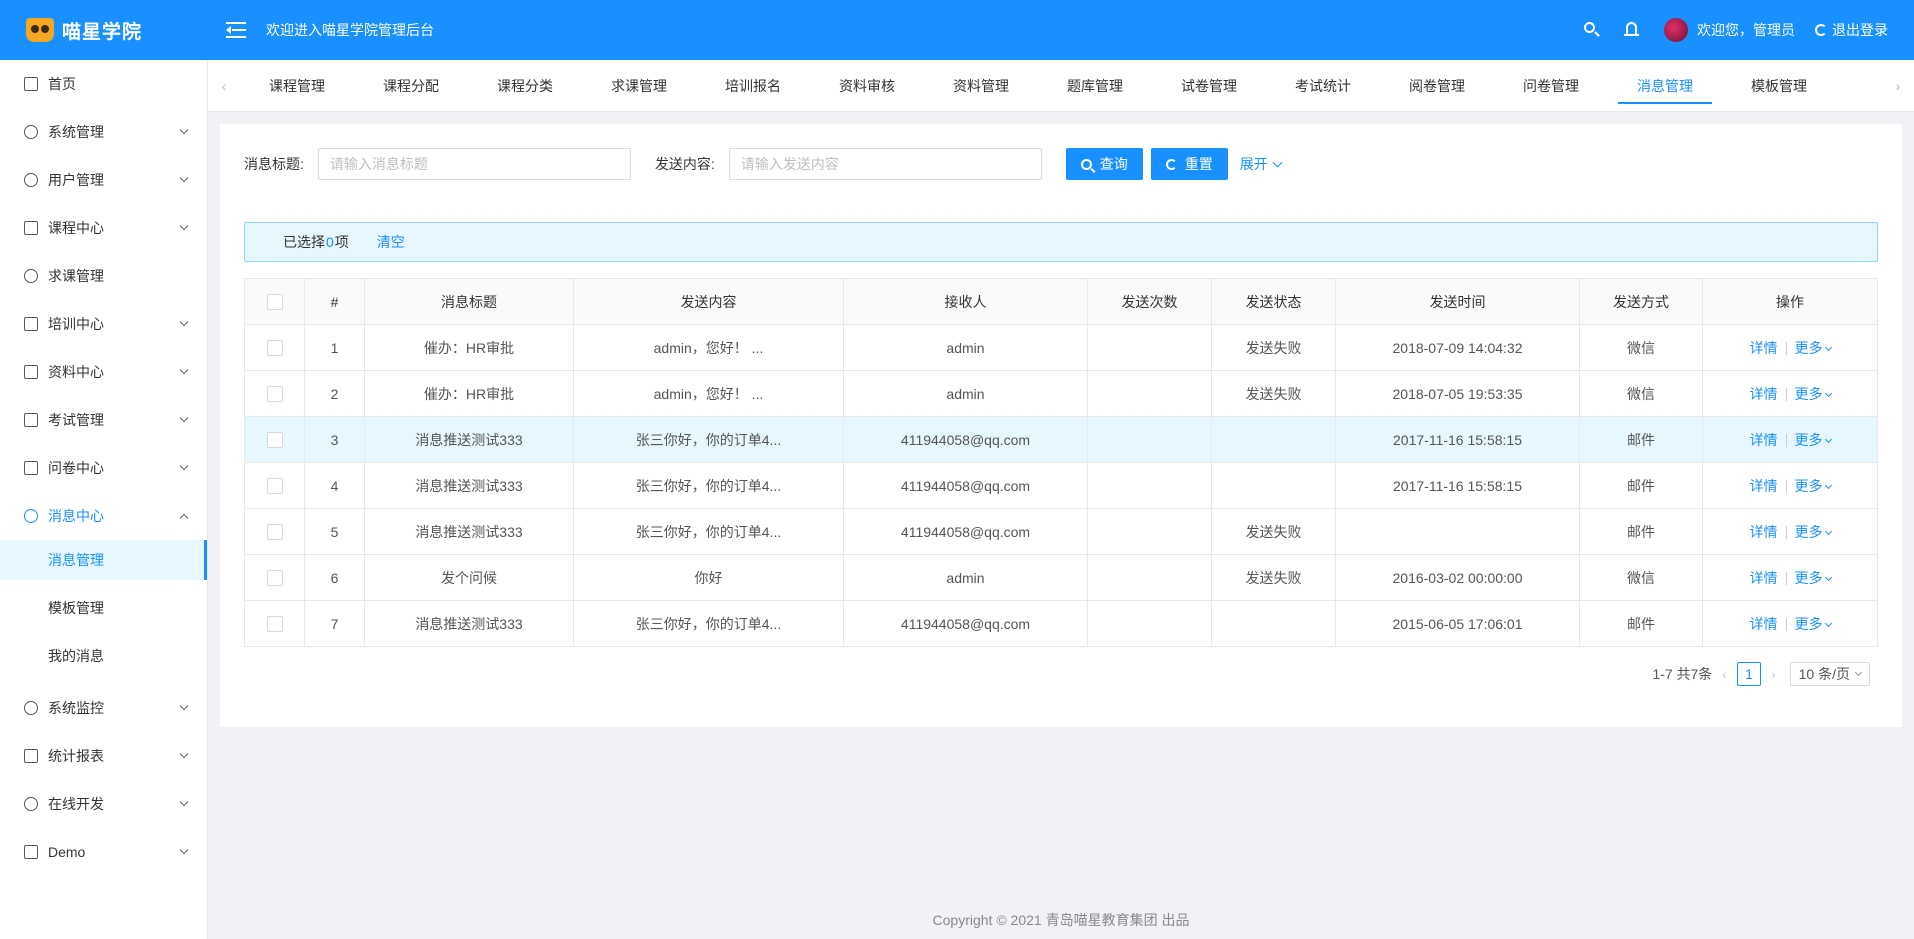 This screenshot has height=939, width=1914. I want to click on tab-course-category: 课程分类, so click(525, 86).